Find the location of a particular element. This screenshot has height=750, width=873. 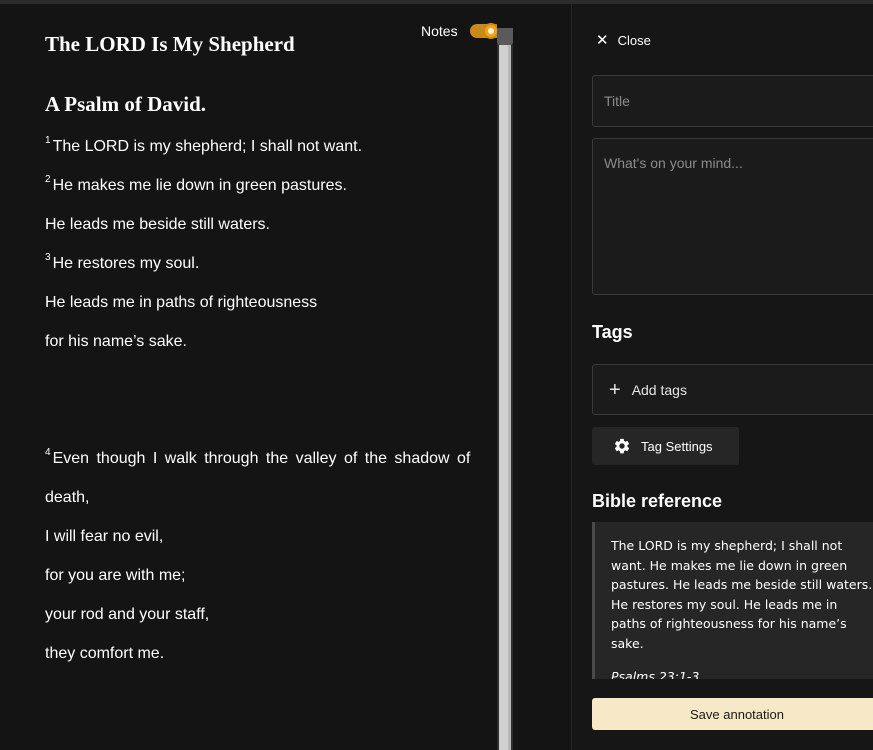

reader-scrollbar is located at coordinates (505, 389).